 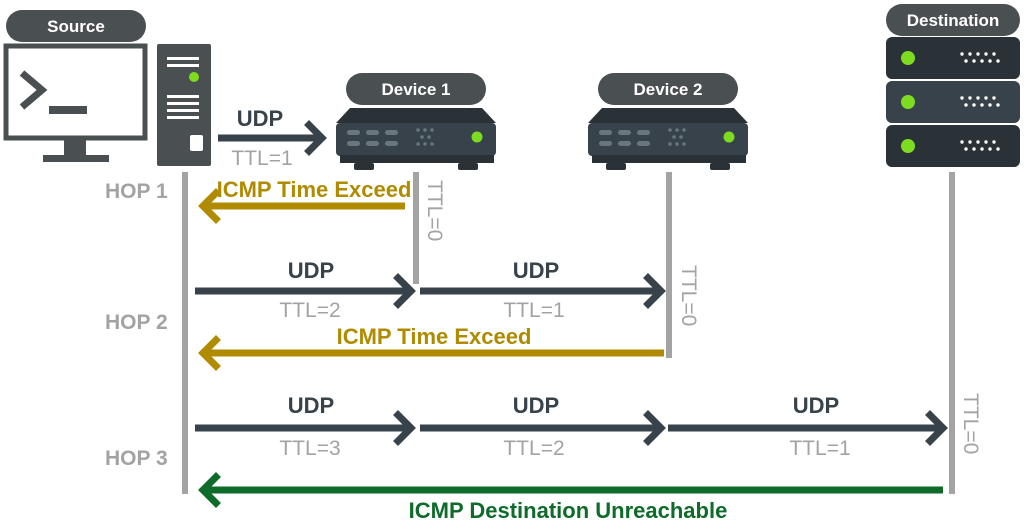 I want to click on hop2-udp-label-a: UDP, so click(x=311, y=270).